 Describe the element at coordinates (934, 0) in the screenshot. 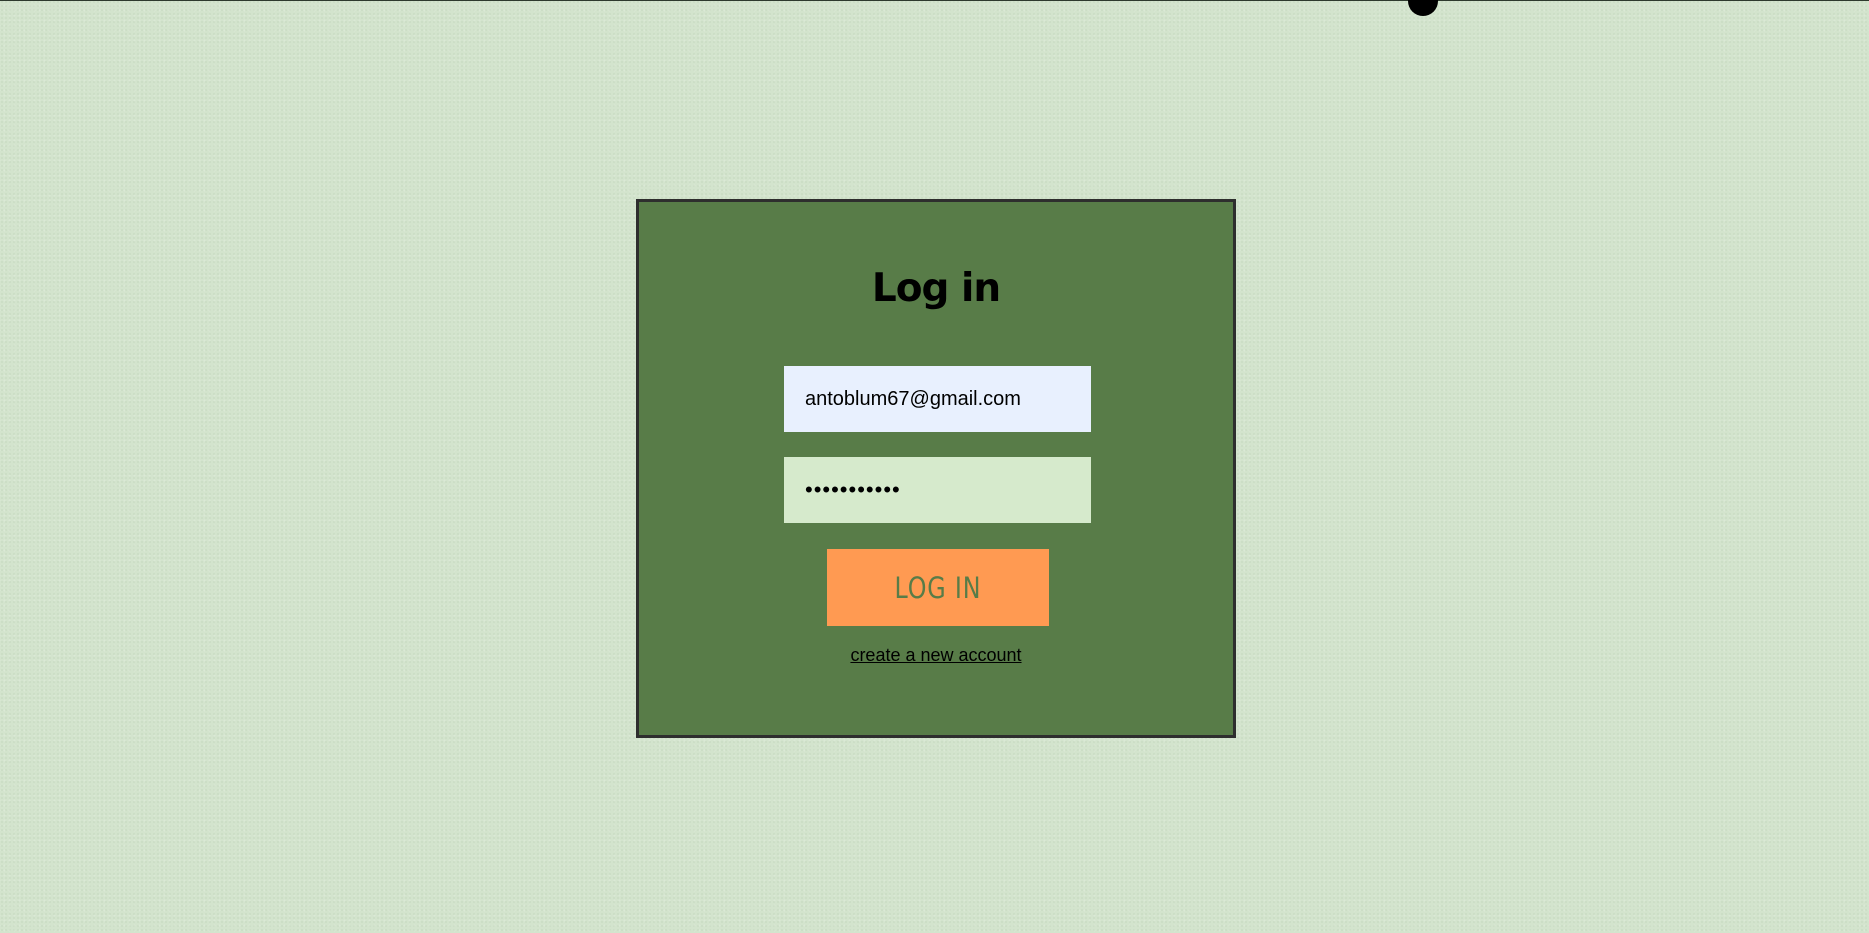

I see `top-divider-line` at that location.